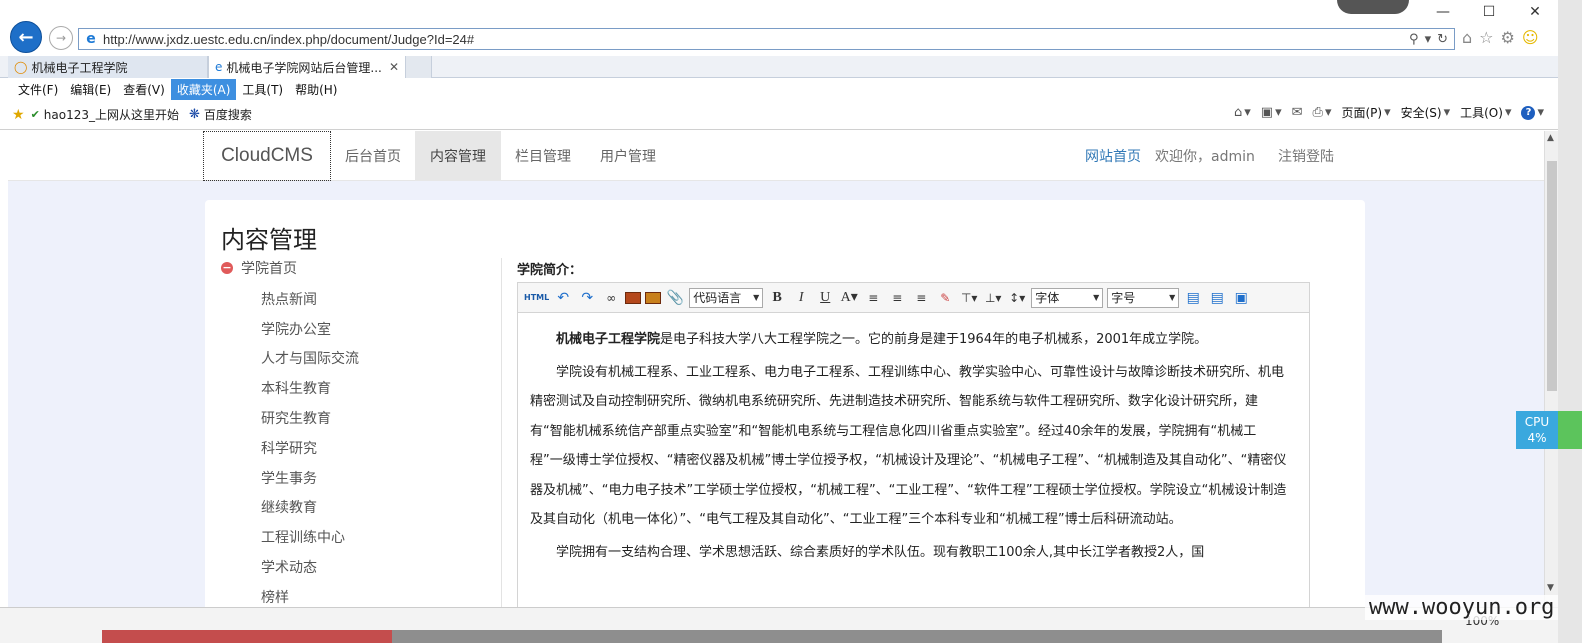 This screenshot has height=643, width=1582. Describe the element at coordinates (18, 115) in the screenshot. I see `favorites-star-icon: ★` at that location.